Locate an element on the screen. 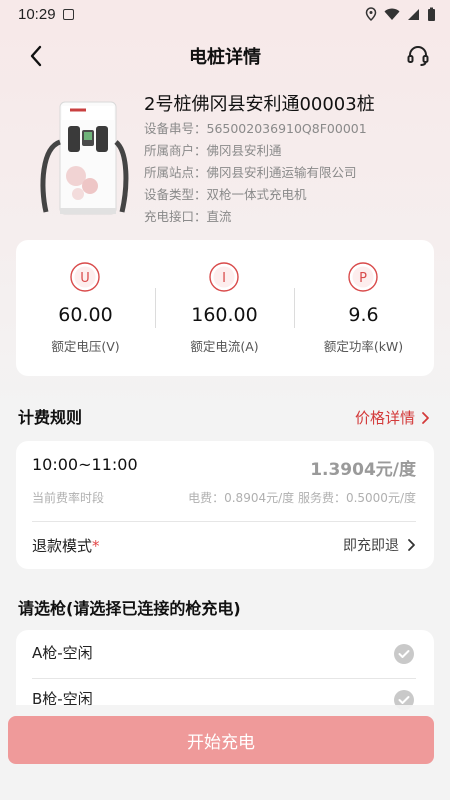 This screenshot has height=800, width=450. headset-icon is located at coordinates (418, 56).